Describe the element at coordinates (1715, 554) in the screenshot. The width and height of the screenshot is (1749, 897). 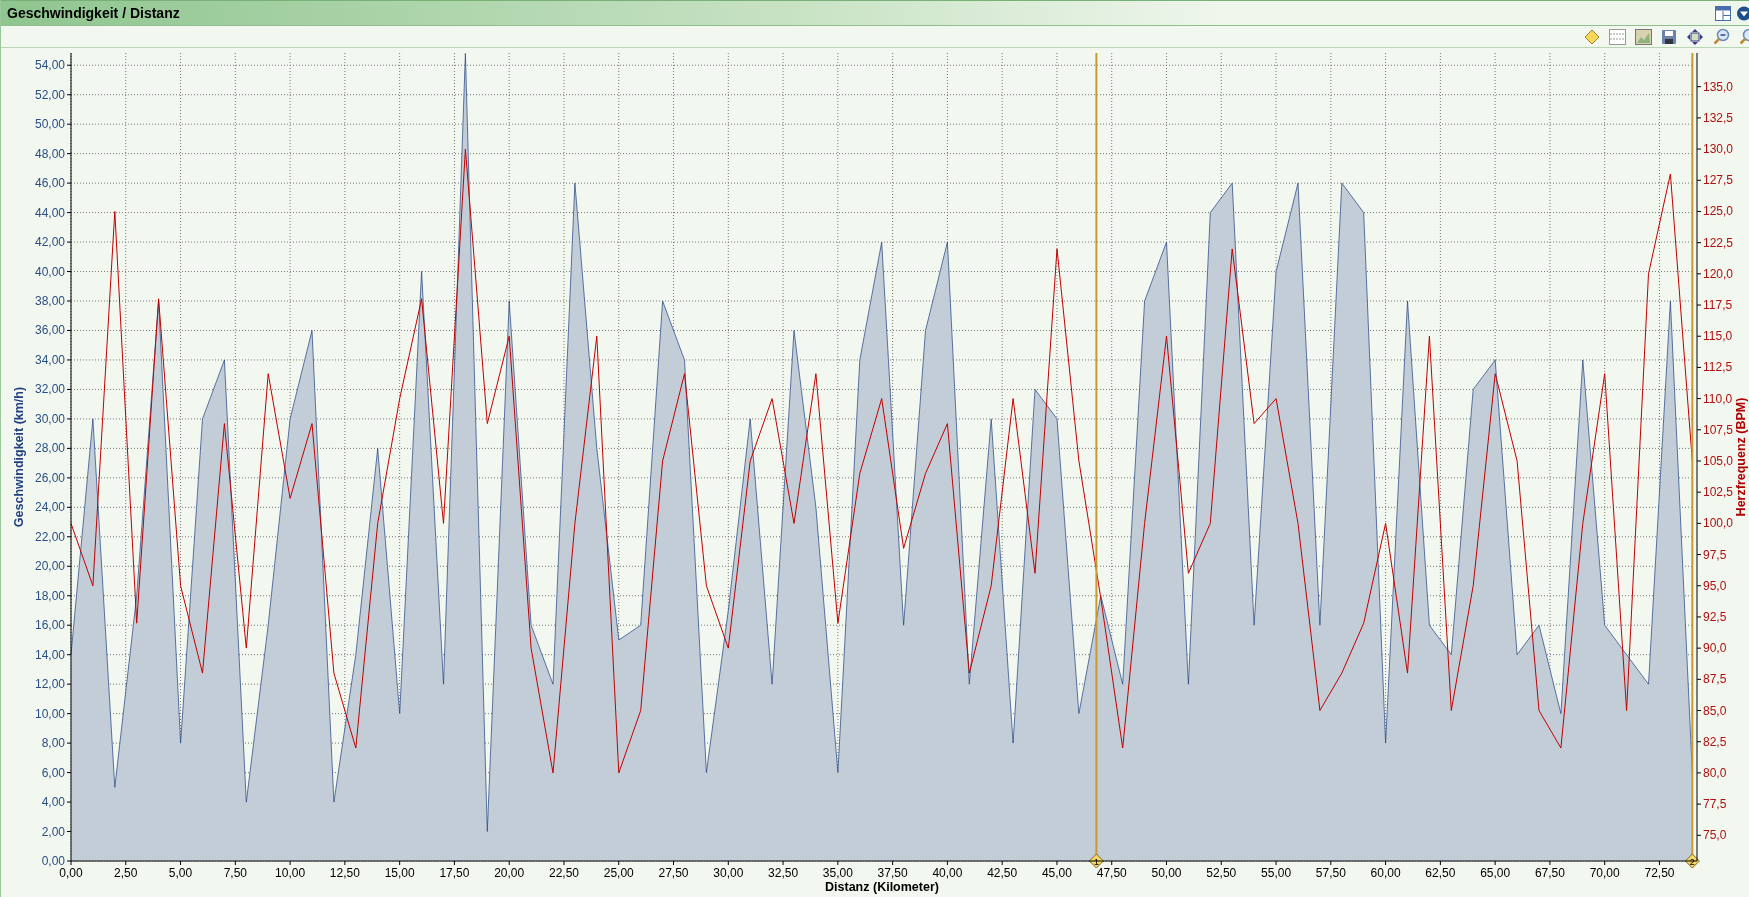
I see `axis-tick-label: 97,5` at that location.